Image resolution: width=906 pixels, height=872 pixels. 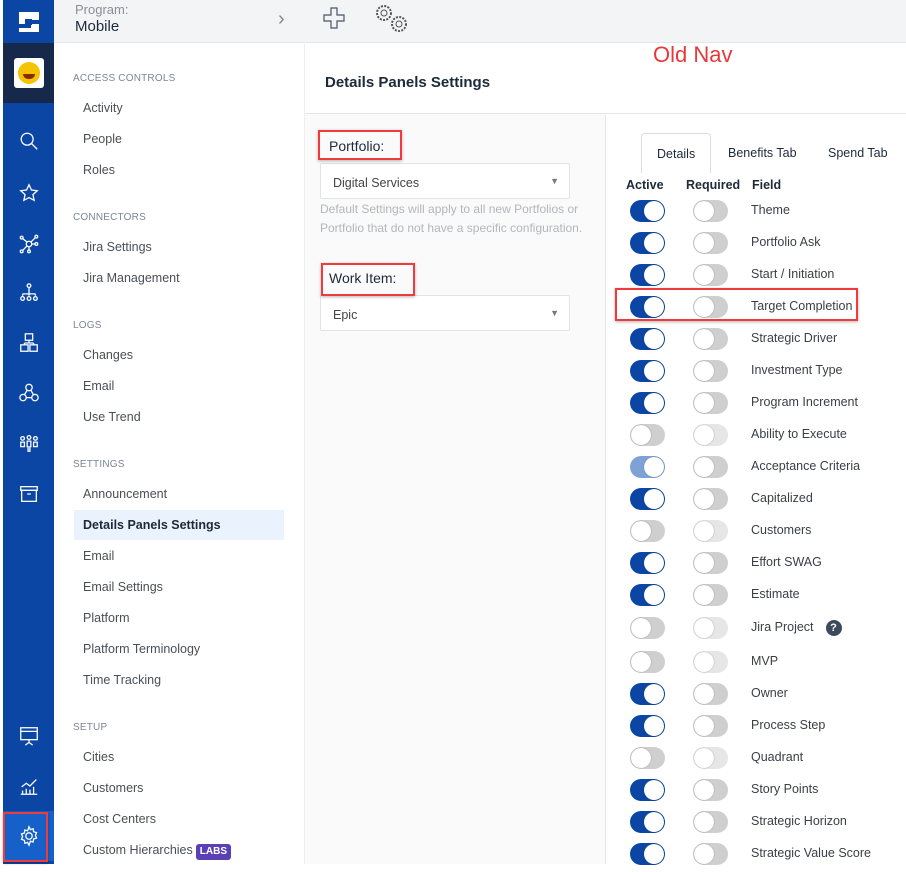 What do you see at coordinates (179, 494) in the screenshot?
I see `sidebar-item-announcement: Announcement` at bounding box center [179, 494].